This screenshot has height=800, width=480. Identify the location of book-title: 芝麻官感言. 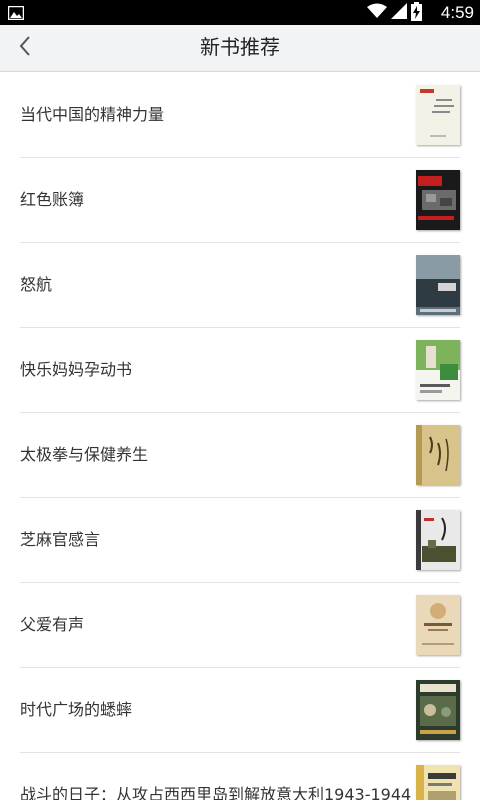
(60, 539).